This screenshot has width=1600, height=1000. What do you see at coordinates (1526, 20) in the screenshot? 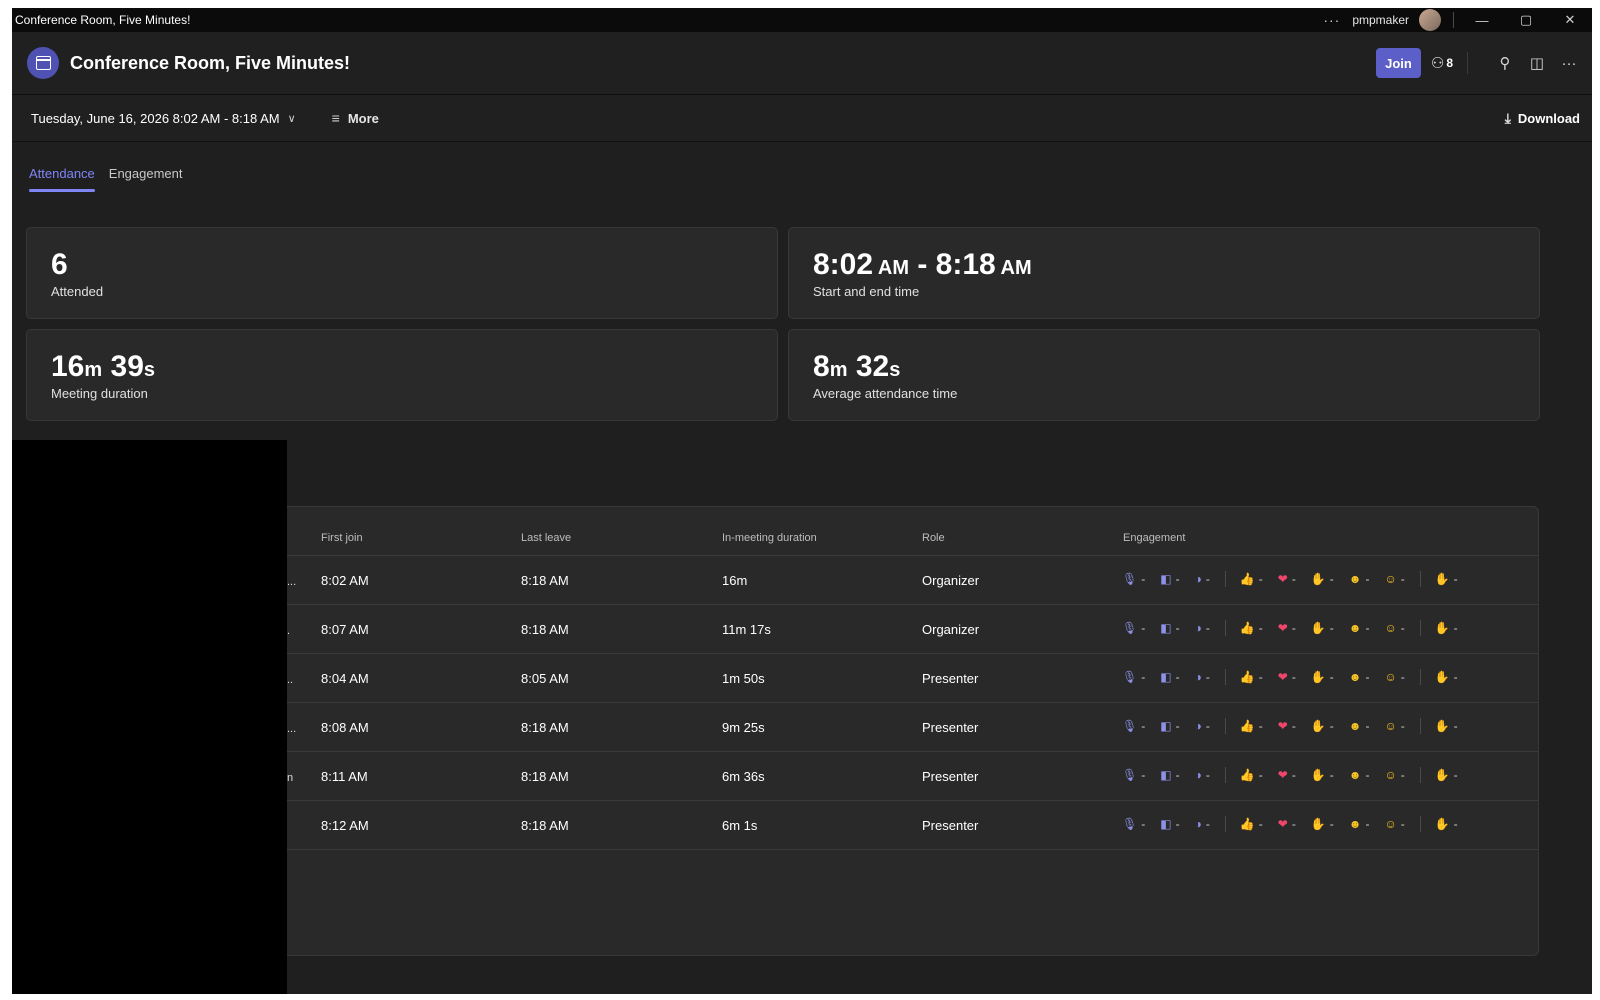
I see `maximize-button: ▢` at bounding box center [1526, 20].